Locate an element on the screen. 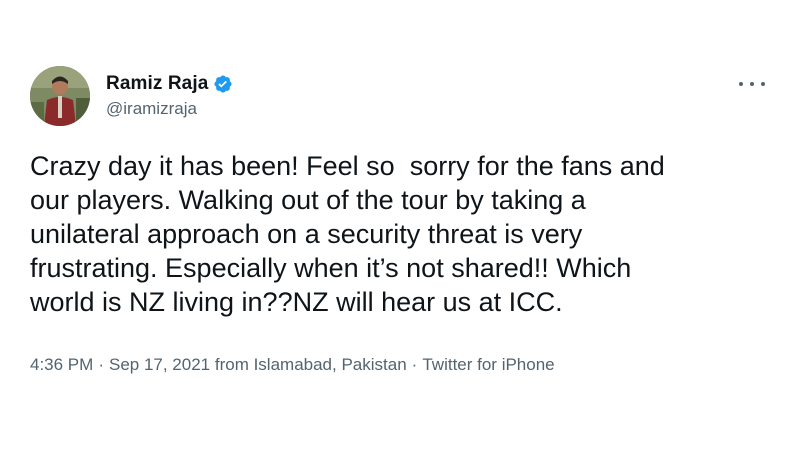  tweet-client: Twitter for iPhone is located at coordinates (488, 365).